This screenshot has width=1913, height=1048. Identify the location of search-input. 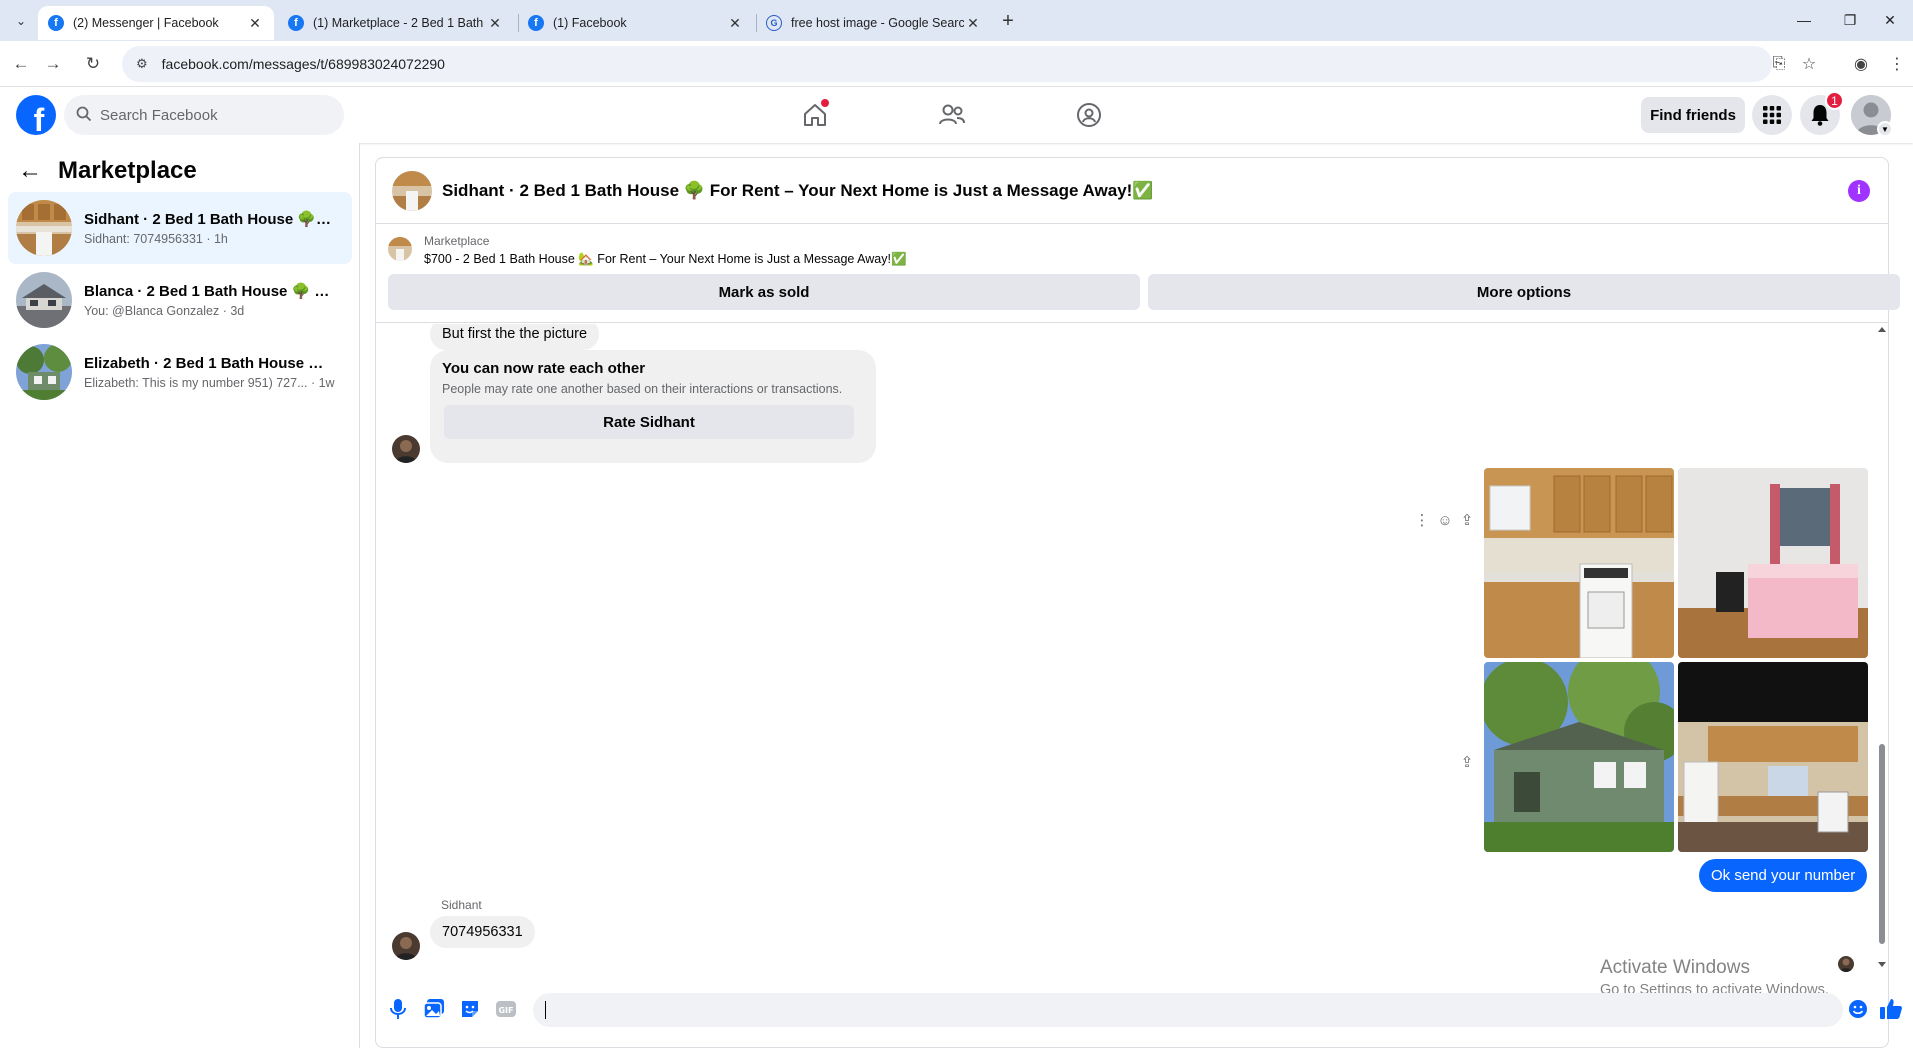
(210, 115).